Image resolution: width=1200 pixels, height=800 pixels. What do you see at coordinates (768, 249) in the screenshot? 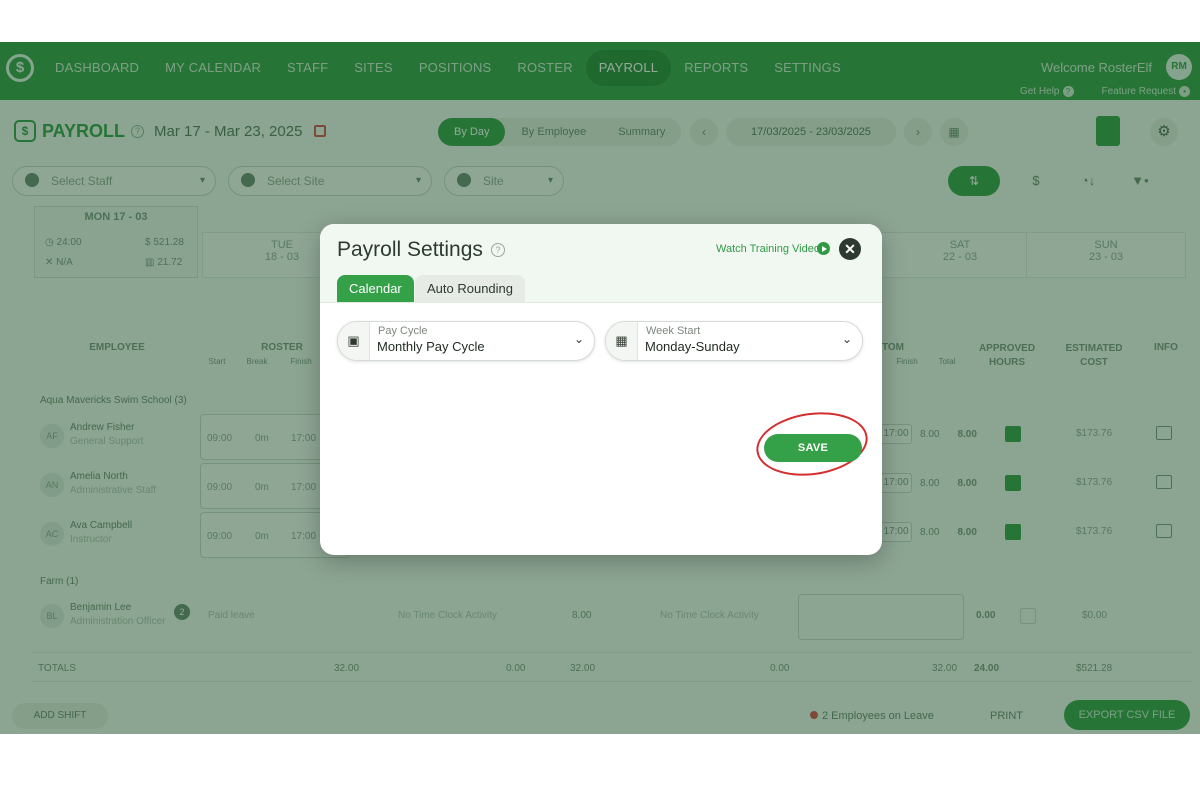
I see `watch-training-video-link: Watch Training Video` at bounding box center [768, 249].